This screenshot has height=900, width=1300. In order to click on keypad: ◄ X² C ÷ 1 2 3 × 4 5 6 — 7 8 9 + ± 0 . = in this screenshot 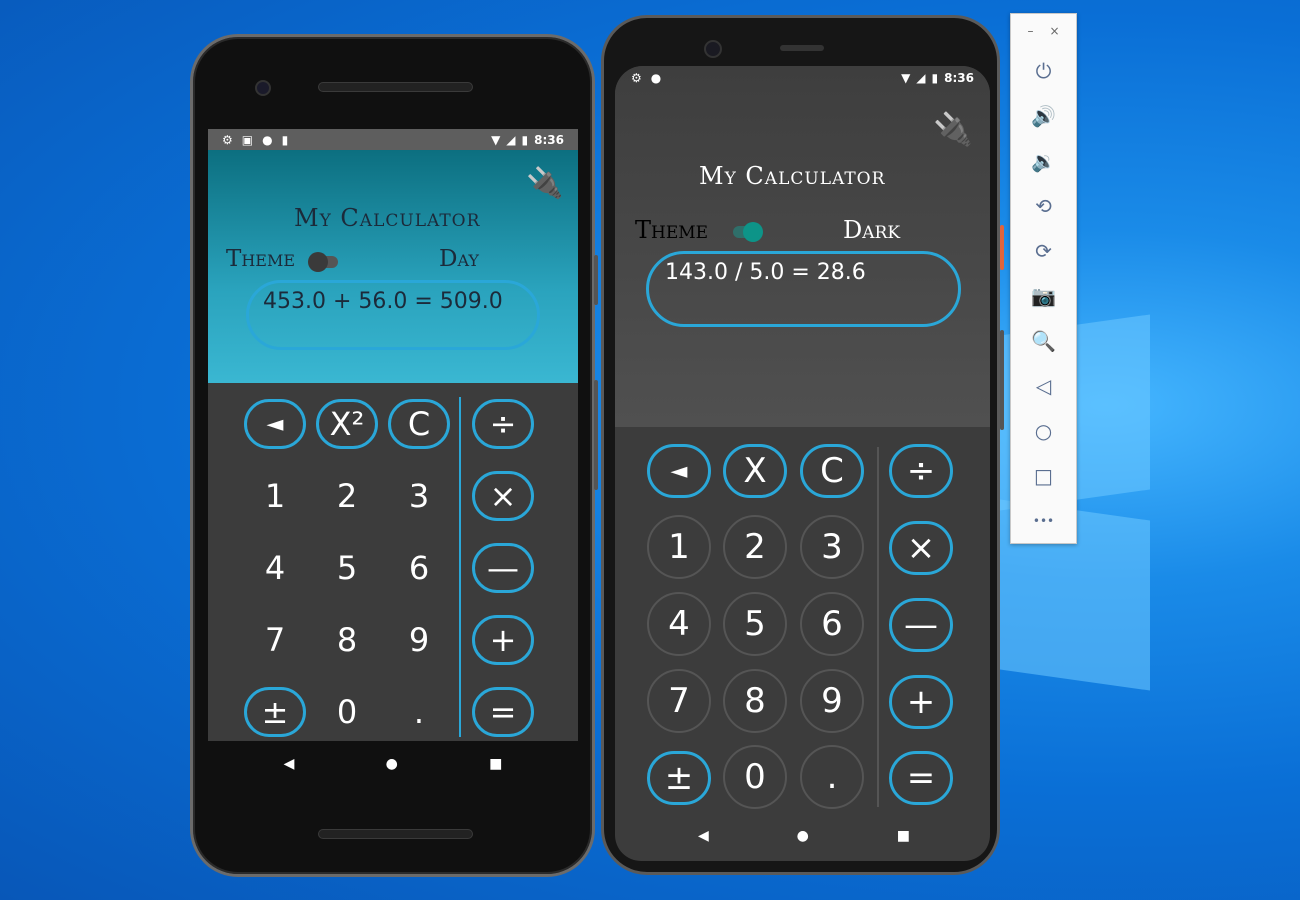, I will do `click(393, 562)`.